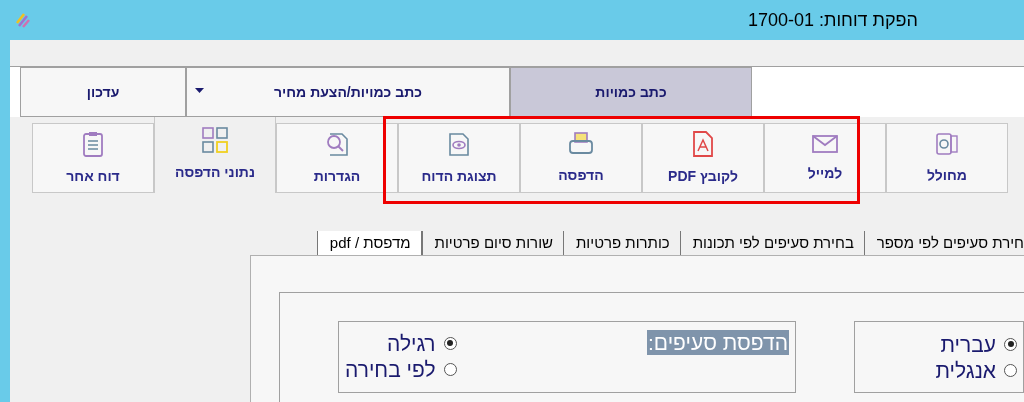  Describe the element at coordinates (459, 158) in the screenshot. I see `toolbar-button: תצוגת הדוח` at that location.